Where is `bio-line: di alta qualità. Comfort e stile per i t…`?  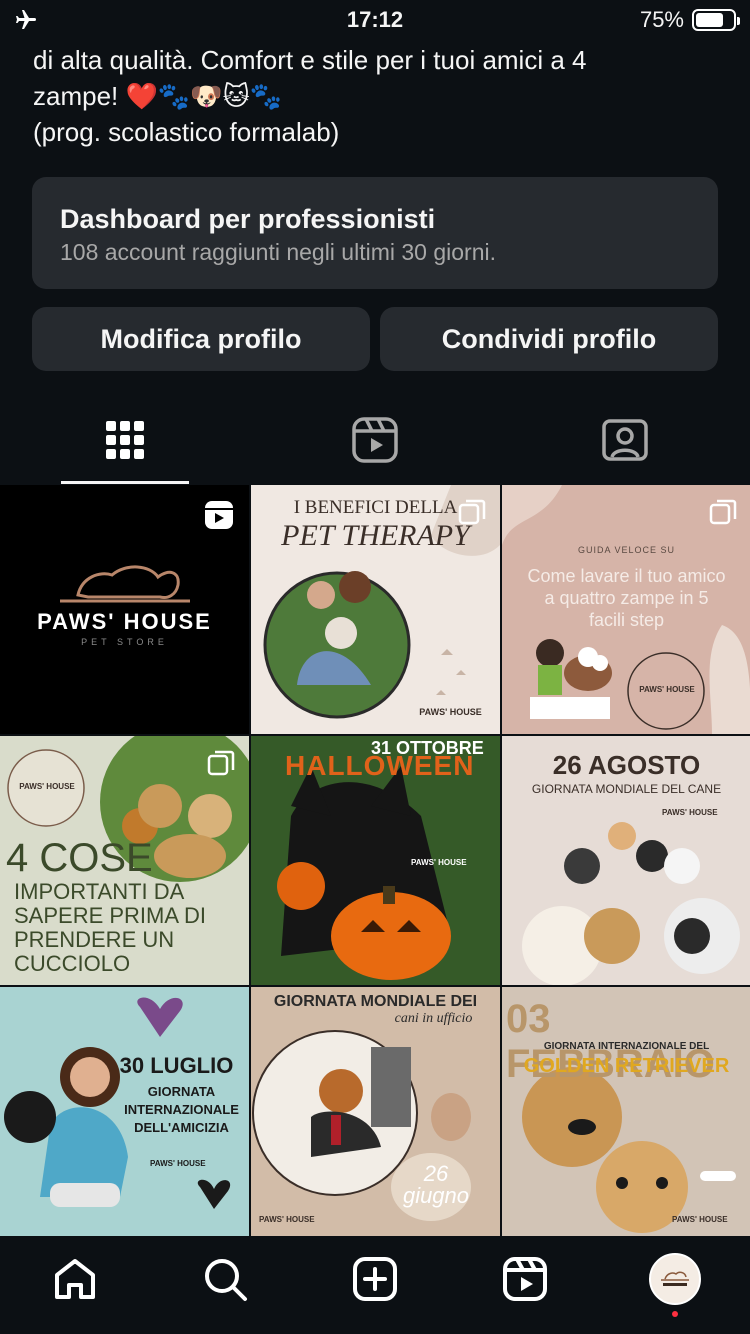
bio-line: di alta qualità. Comfort e stile per i t… is located at coordinates (310, 60).